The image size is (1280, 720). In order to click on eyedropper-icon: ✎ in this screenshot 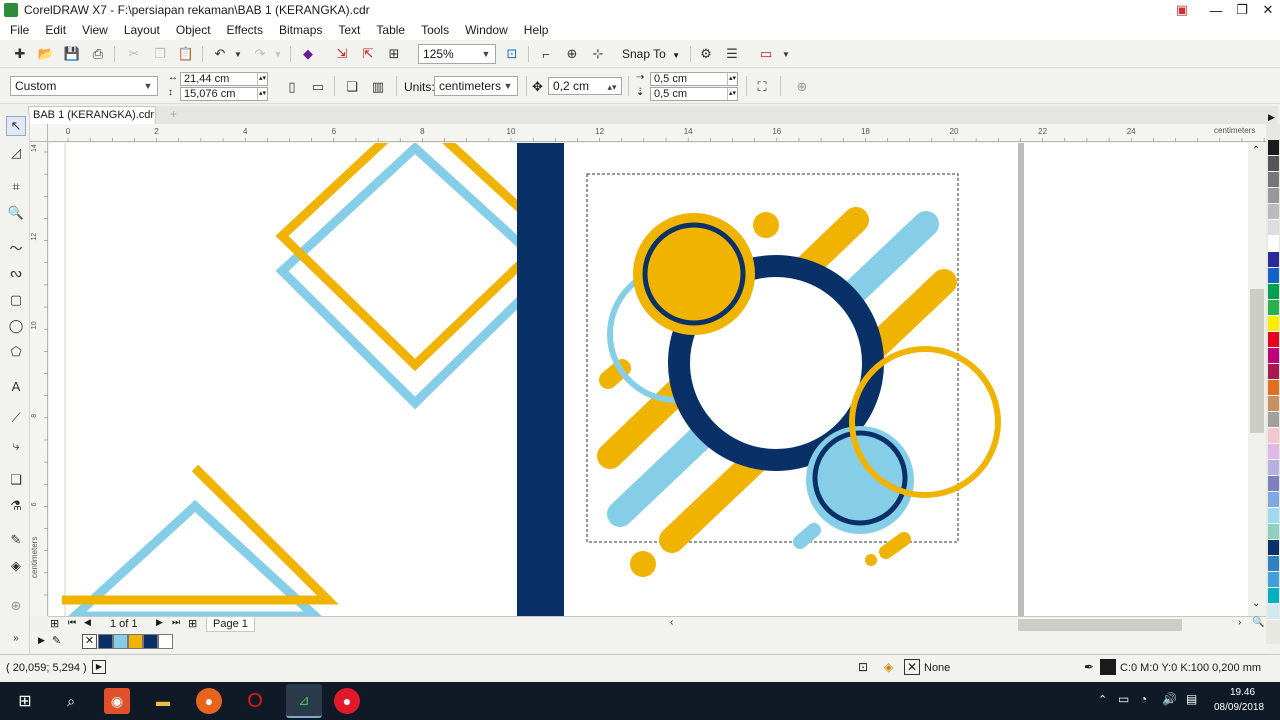, I will do `click(56, 640)`.